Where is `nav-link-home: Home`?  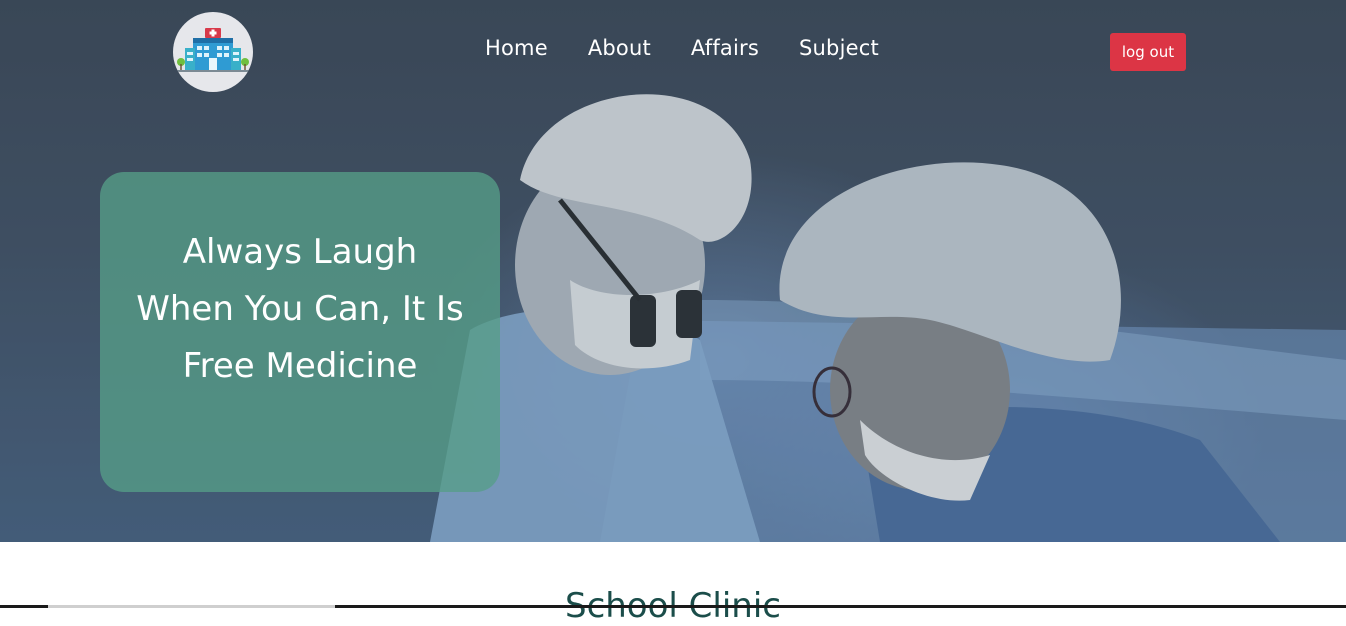
nav-link-home: Home is located at coordinates (516, 48).